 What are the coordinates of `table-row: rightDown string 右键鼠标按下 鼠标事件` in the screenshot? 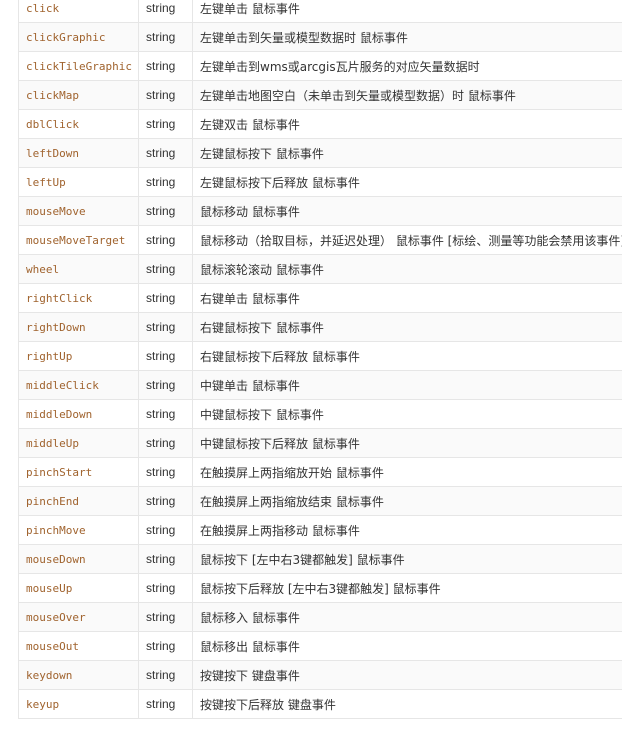 It's located at (320, 327).